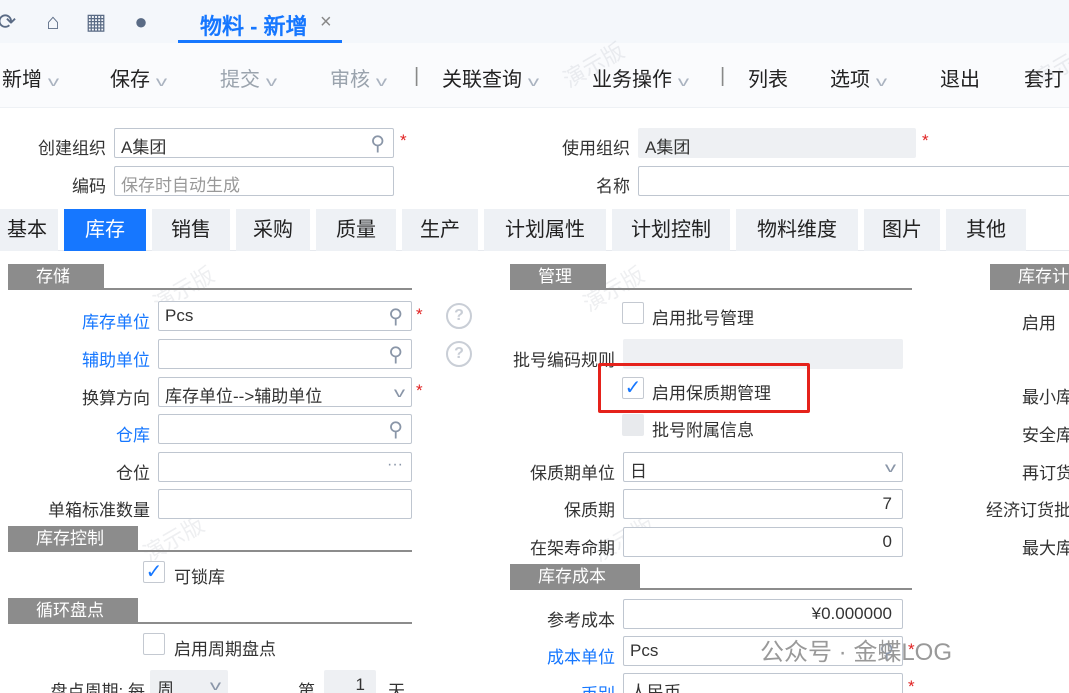  Describe the element at coordinates (105, 230) in the screenshot. I see `tab-inventory: 库存` at that location.